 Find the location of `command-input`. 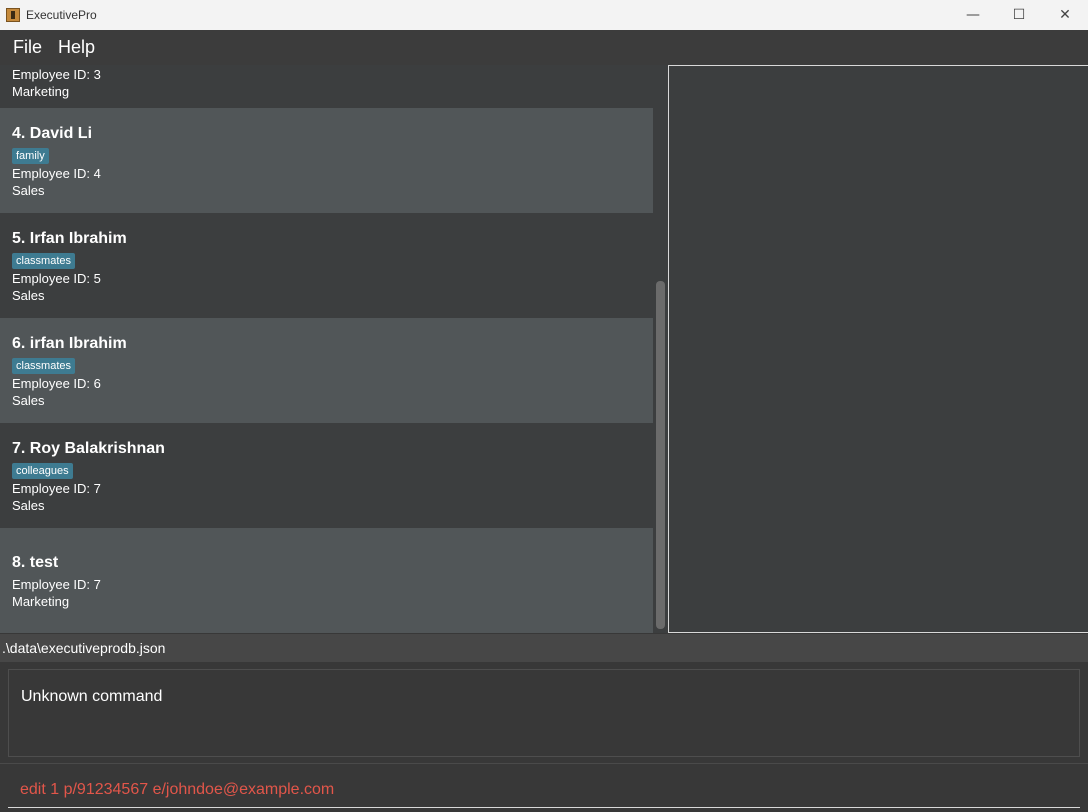

command-input is located at coordinates (544, 790).